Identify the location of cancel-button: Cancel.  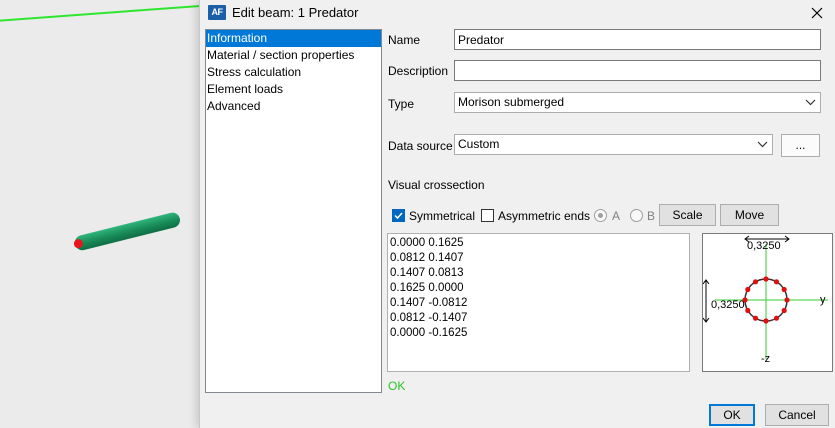
(797, 415).